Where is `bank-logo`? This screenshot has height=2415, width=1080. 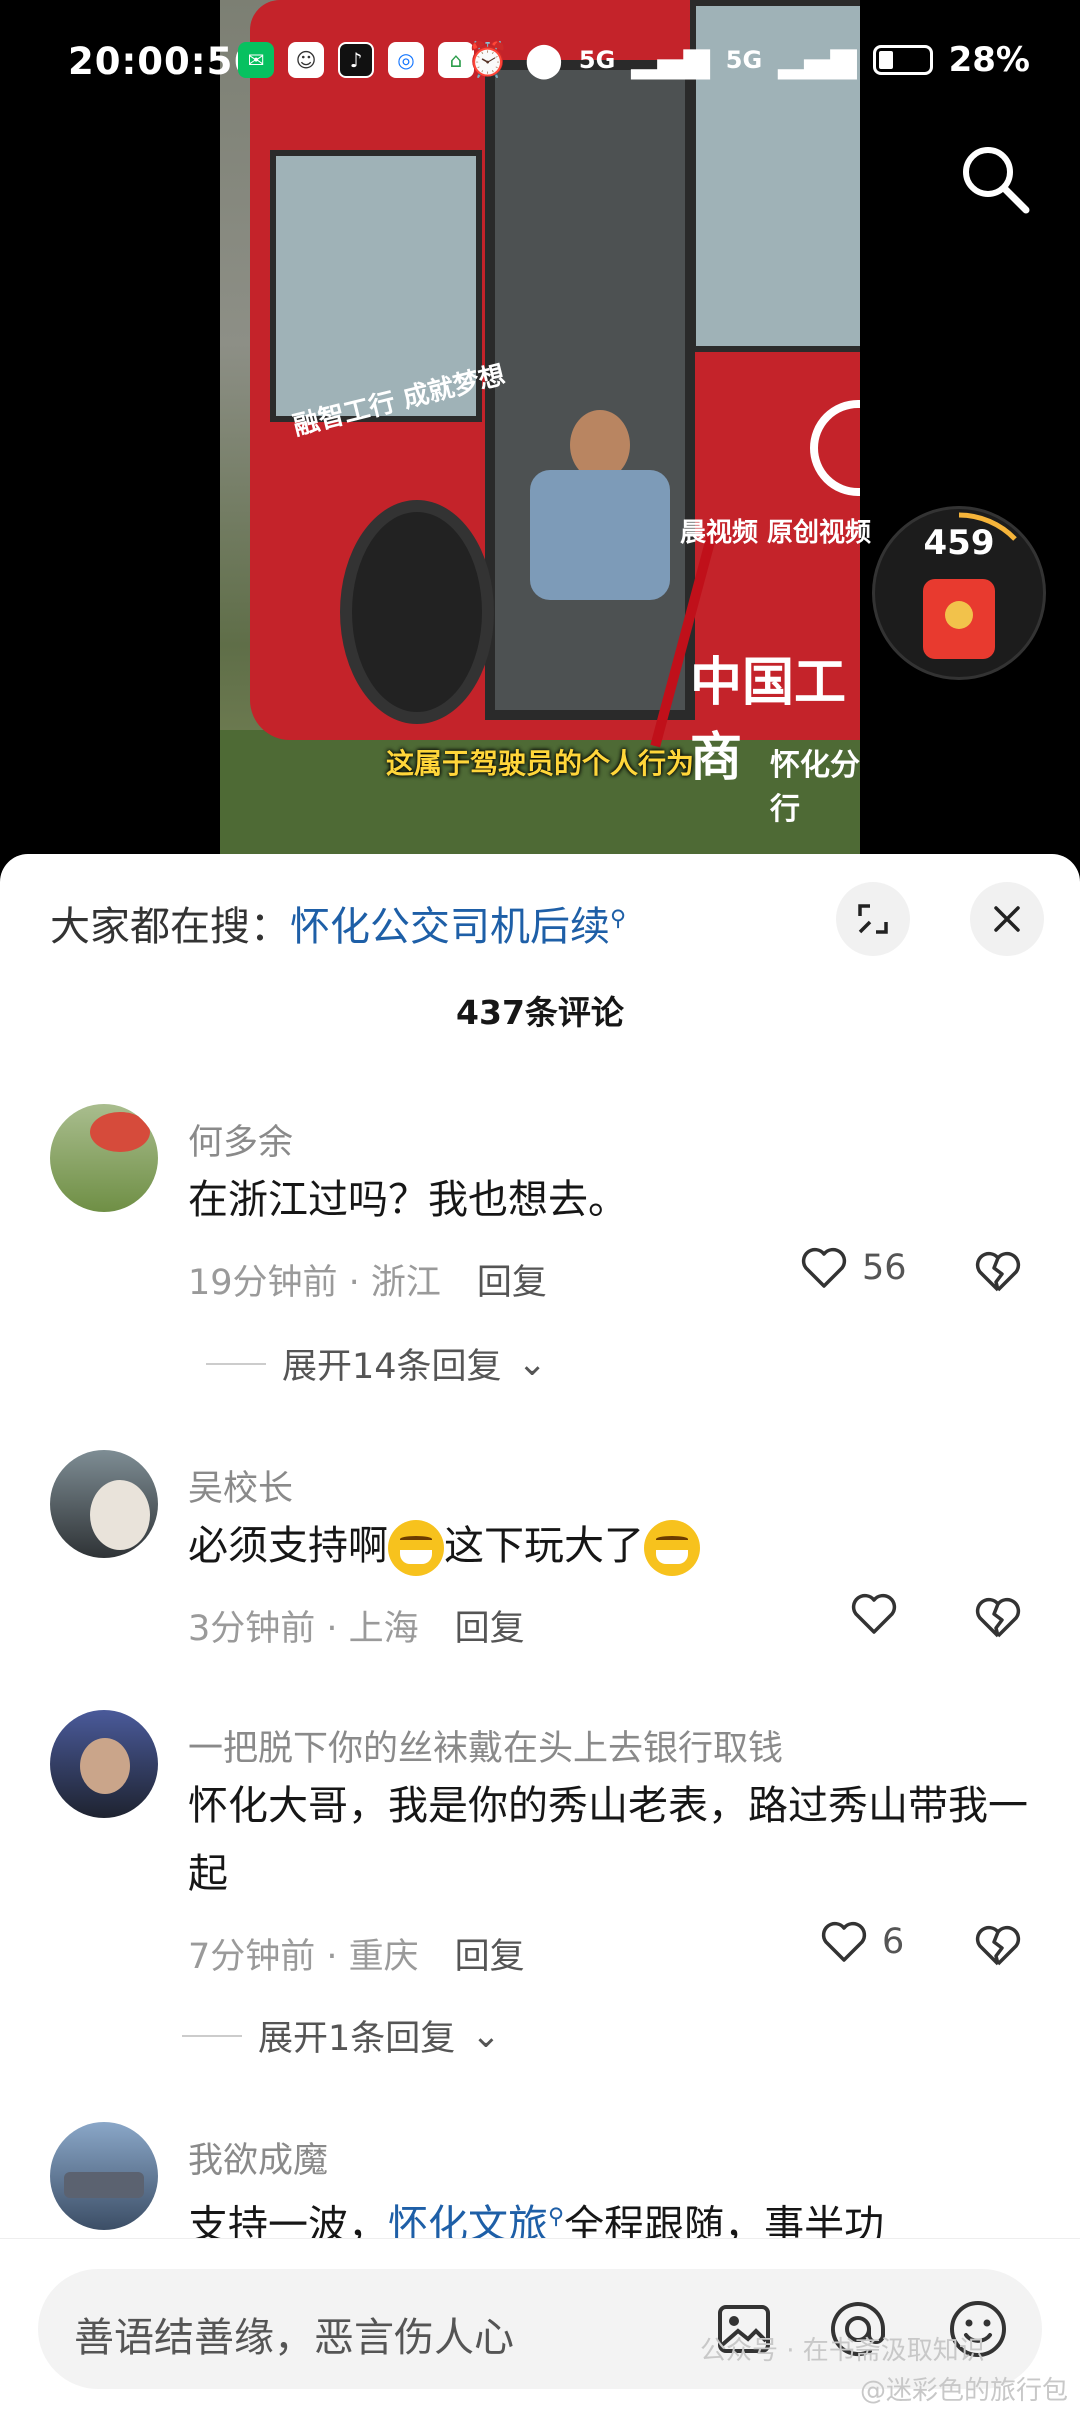
bank-logo is located at coordinates (835, 448).